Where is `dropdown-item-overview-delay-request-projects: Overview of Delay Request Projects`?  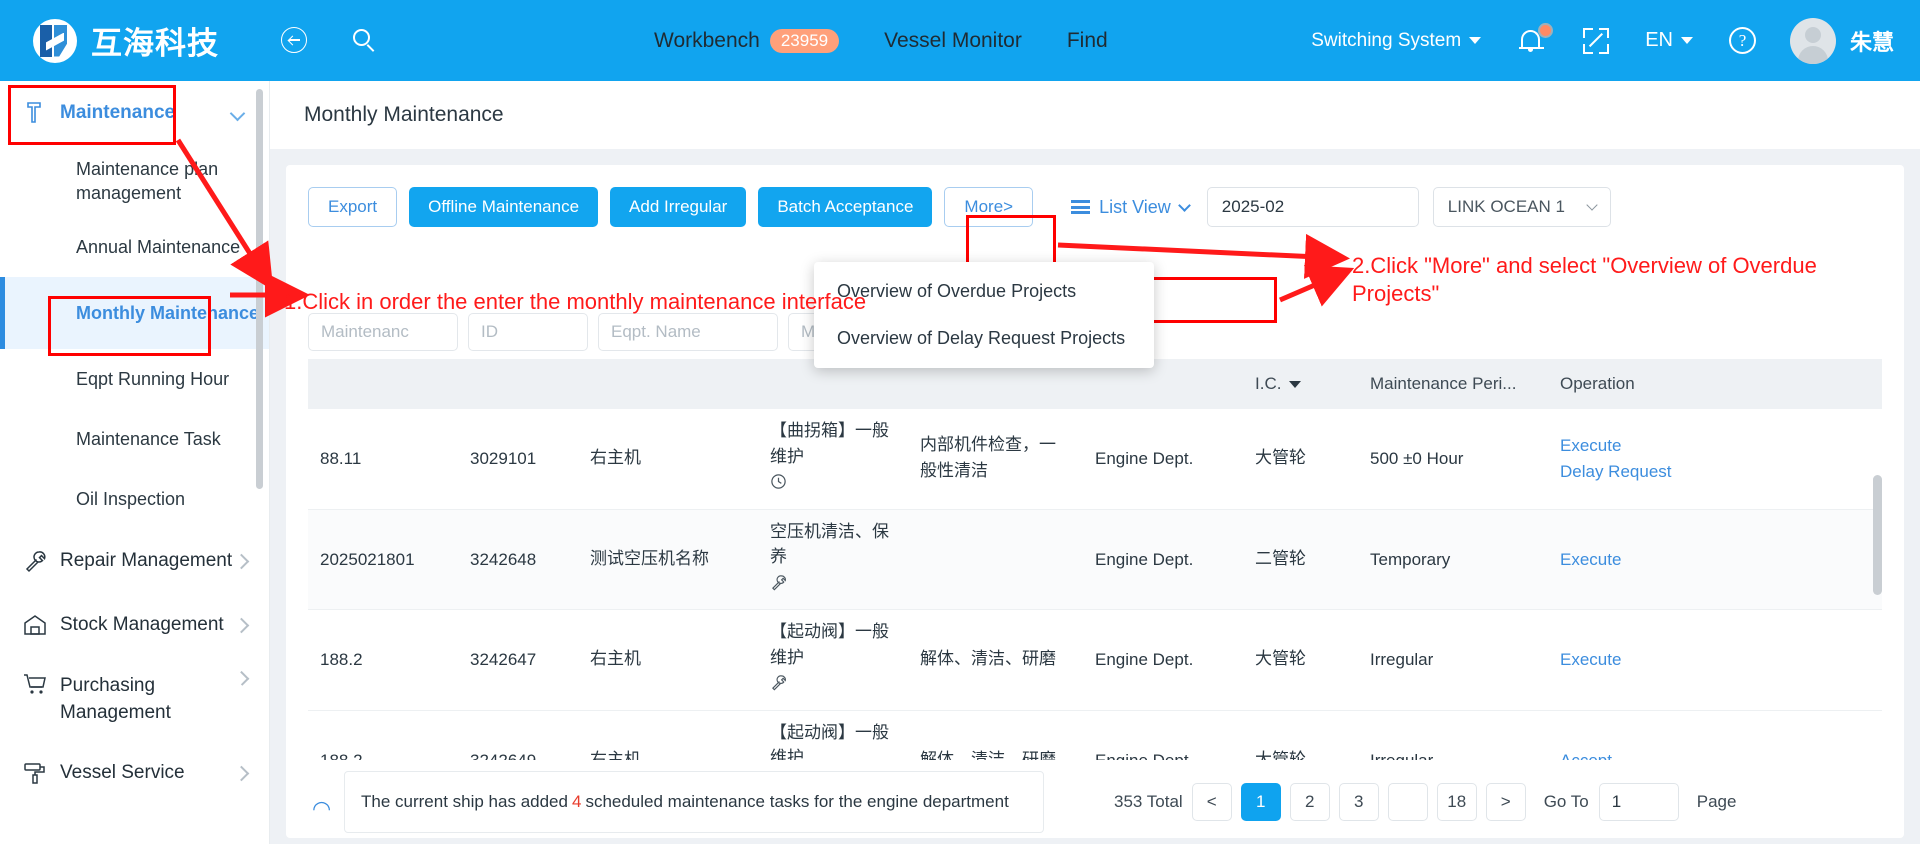 dropdown-item-overview-delay-request-projects: Overview of Delay Request Projects is located at coordinates (984, 338).